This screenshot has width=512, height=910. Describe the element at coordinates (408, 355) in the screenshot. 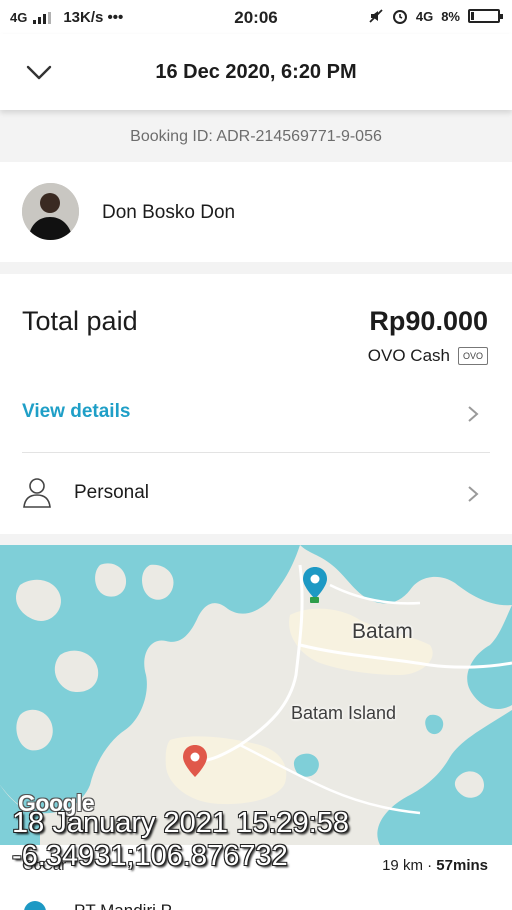

I see `payment-method-label: OVO Cash` at that location.